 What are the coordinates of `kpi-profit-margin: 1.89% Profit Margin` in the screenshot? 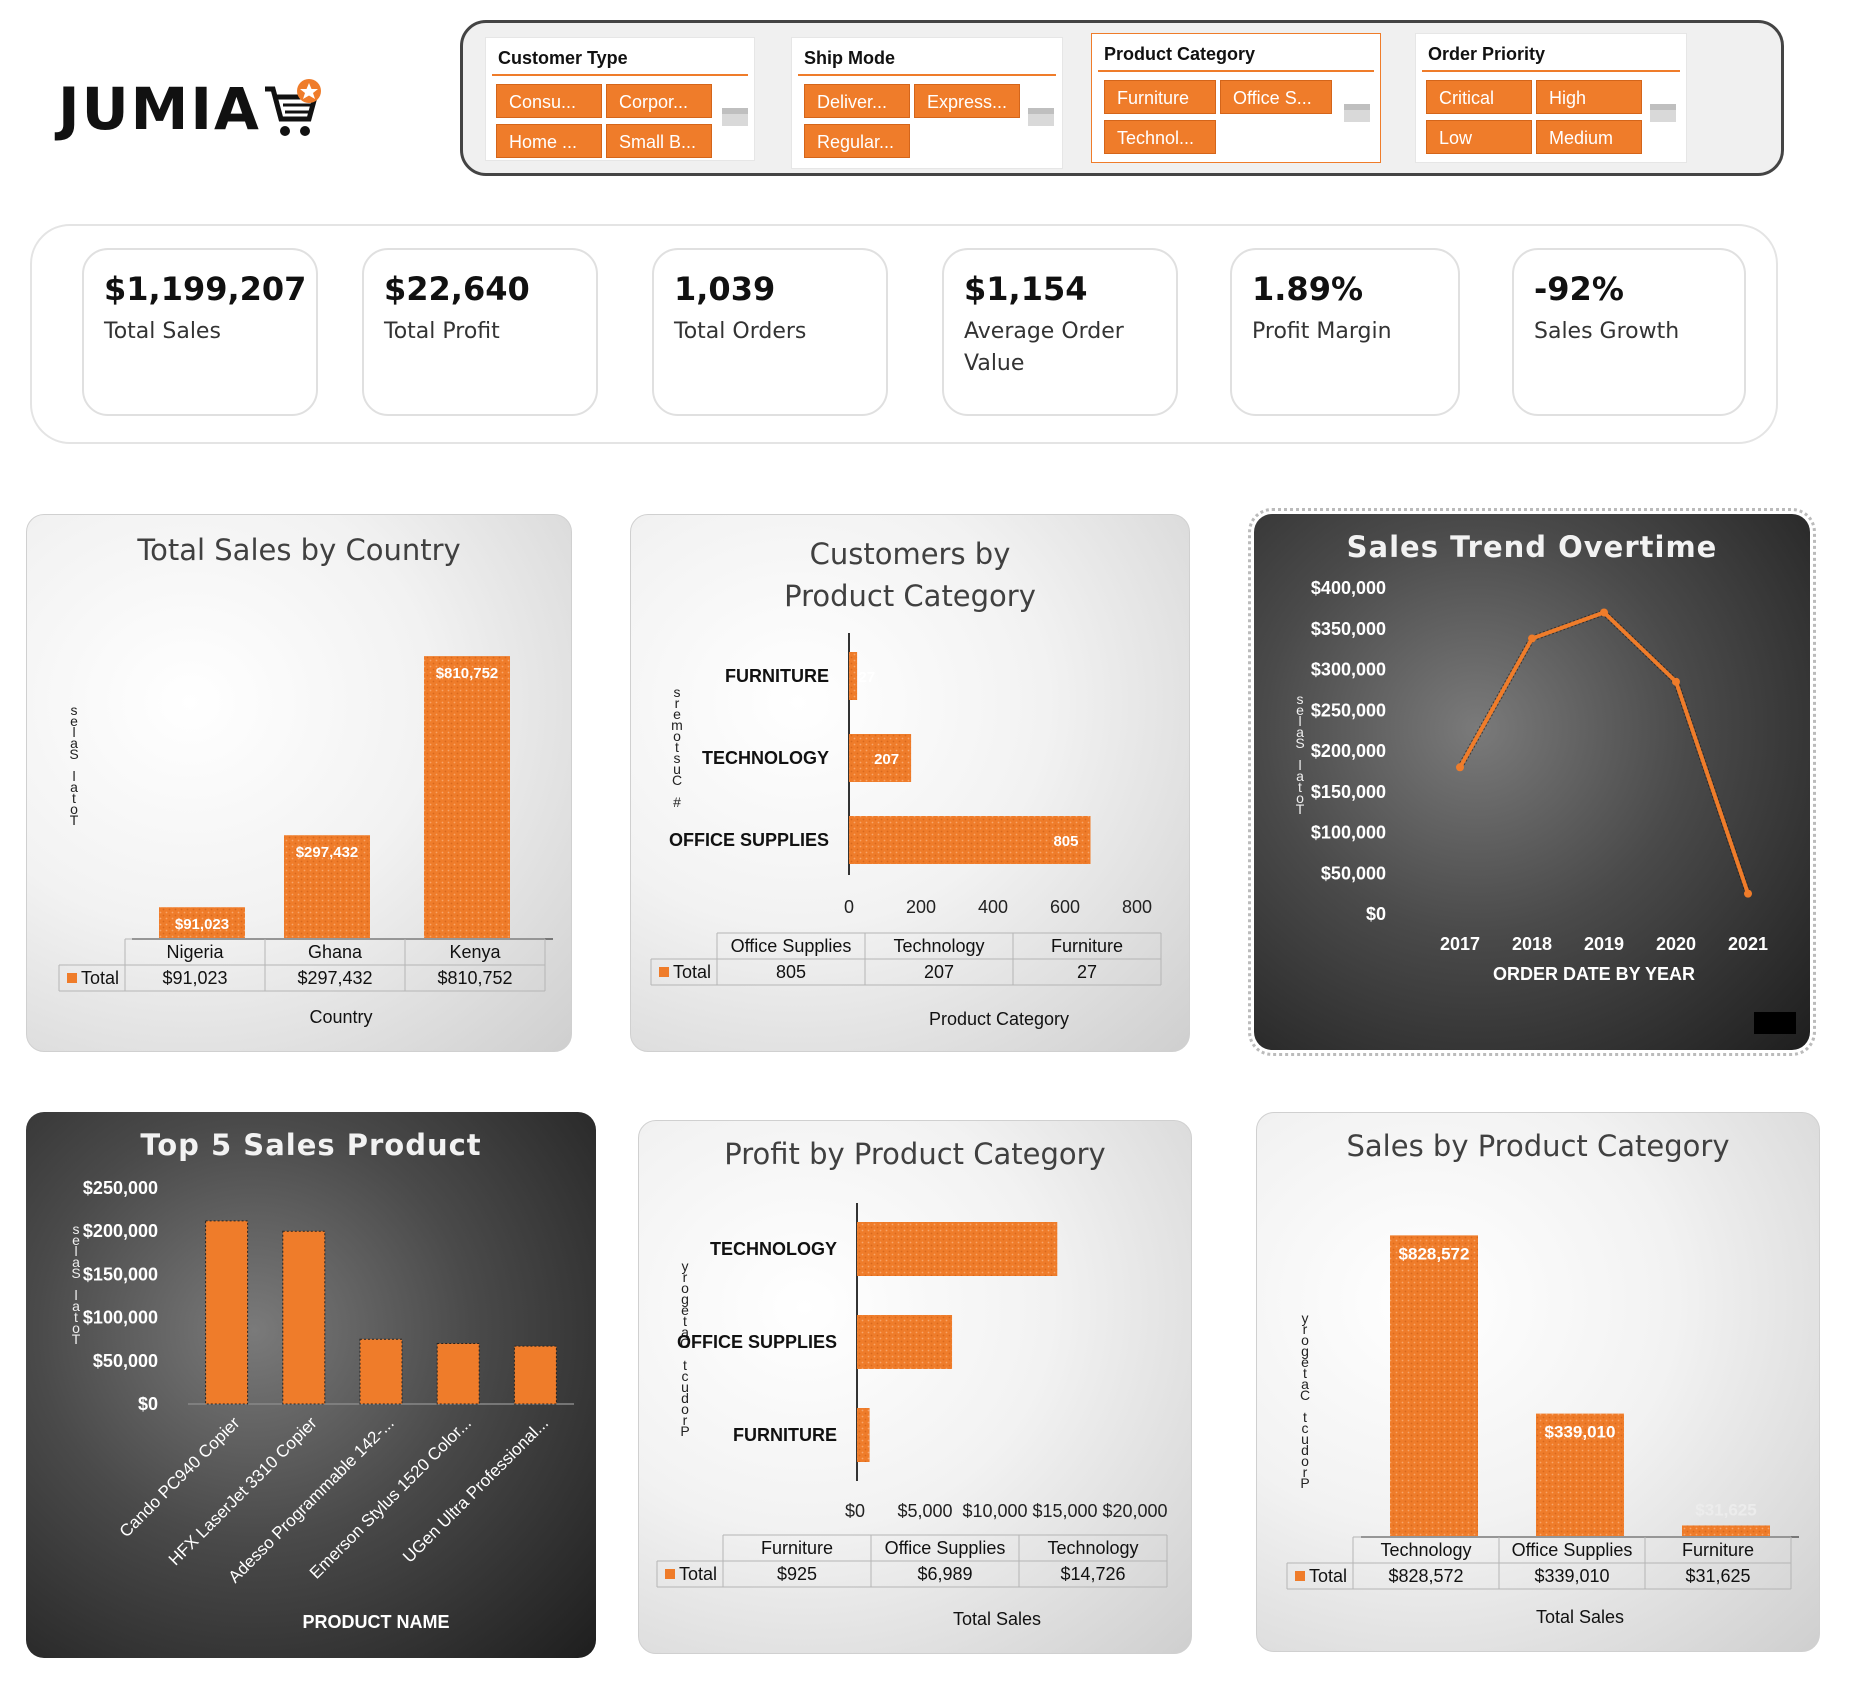 It's located at (1345, 332).